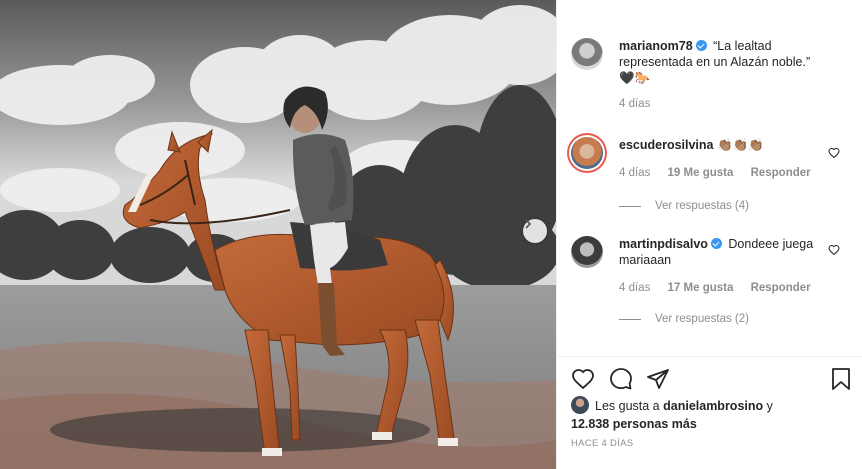 This screenshot has height=469, width=862. I want to click on post-timestamp: HACE 4 DÍAS, so click(602, 443).